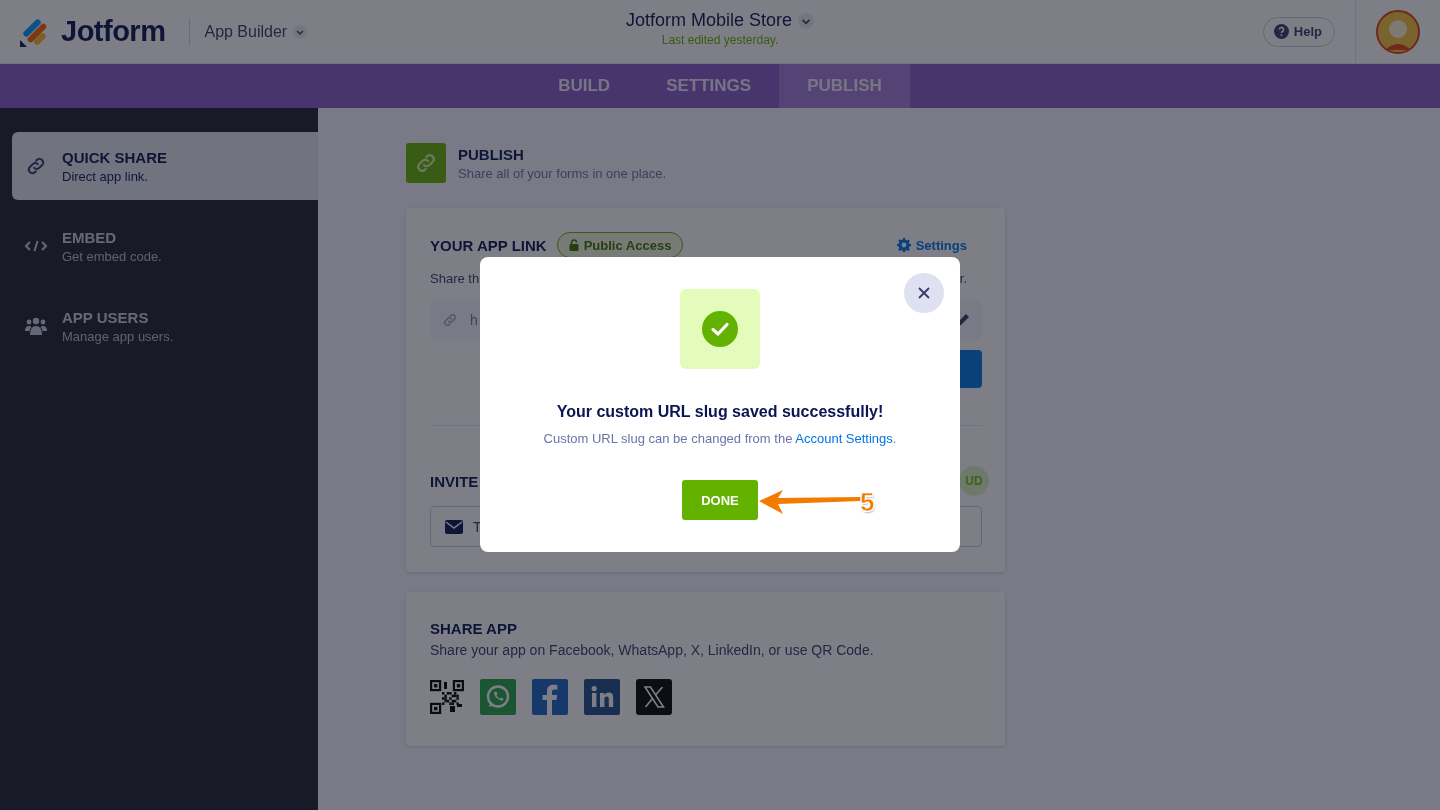  Describe the element at coordinates (654, 697) in the screenshot. I see `x-icon` at that location.